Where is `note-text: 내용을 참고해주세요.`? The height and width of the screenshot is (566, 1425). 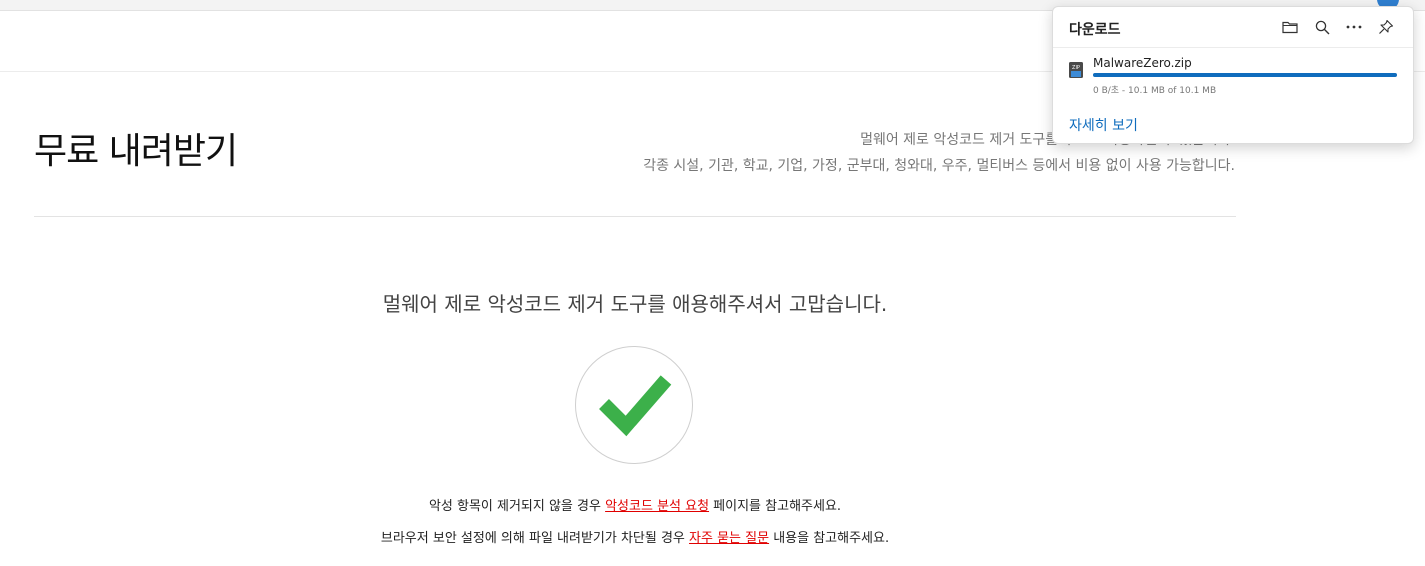 note-text: 내용을 참고해주세요. is located at coordinates (829, 538).